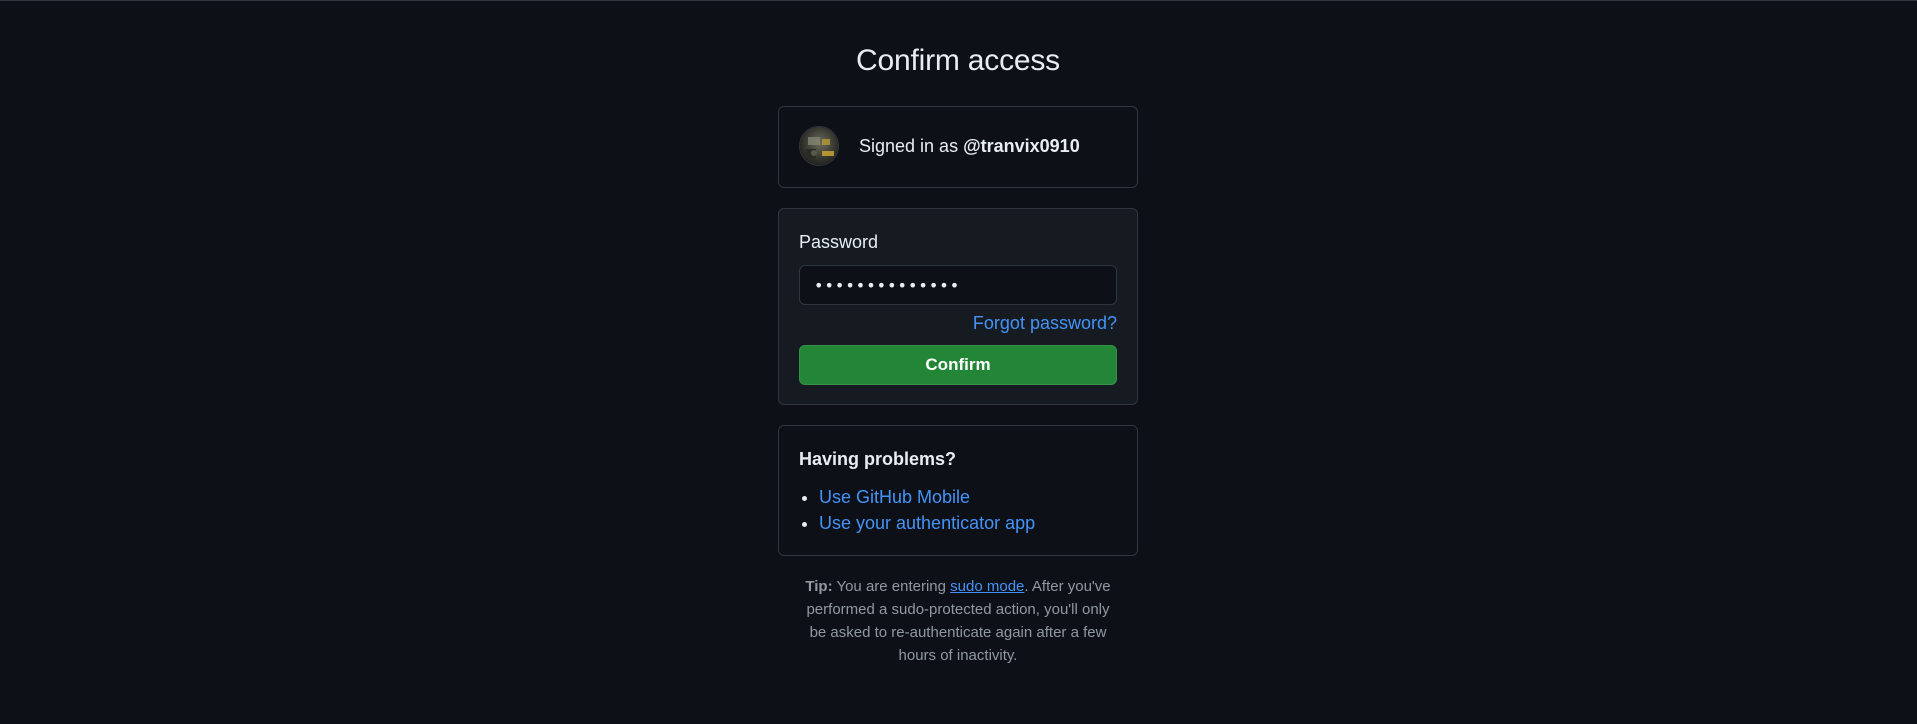  Describe the element at coordinates (958, 0) in the screenshot. I see `top-divider` at that location.